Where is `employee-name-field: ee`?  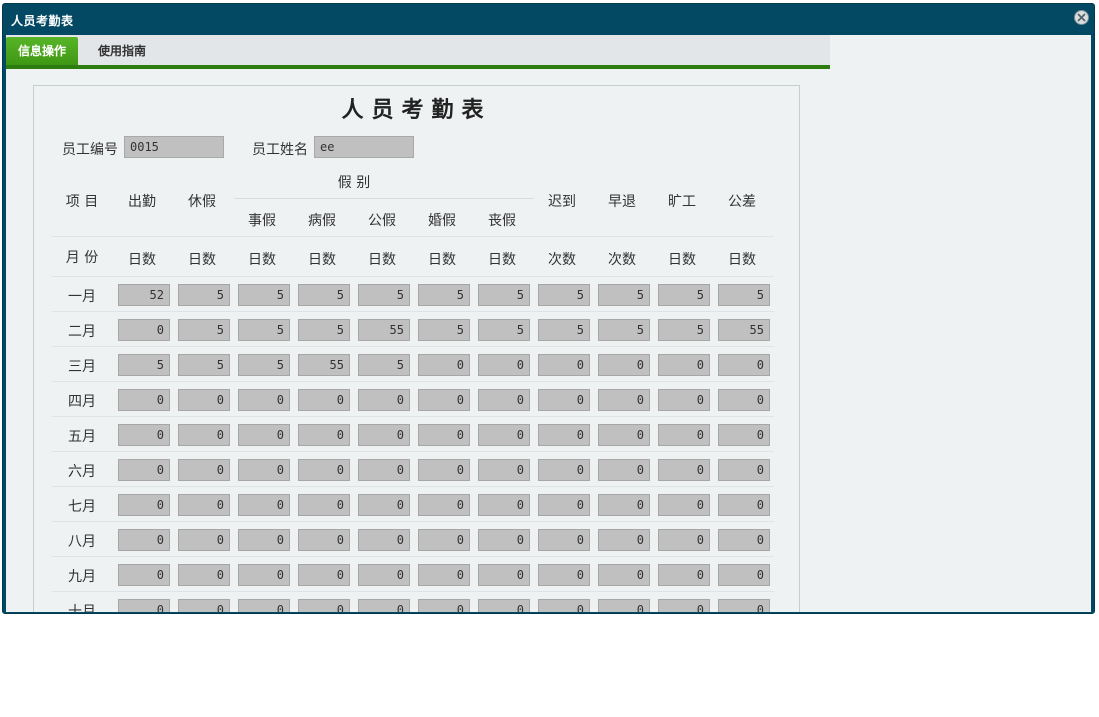 employee-name-field: ee is located at coordinates (364, 147).